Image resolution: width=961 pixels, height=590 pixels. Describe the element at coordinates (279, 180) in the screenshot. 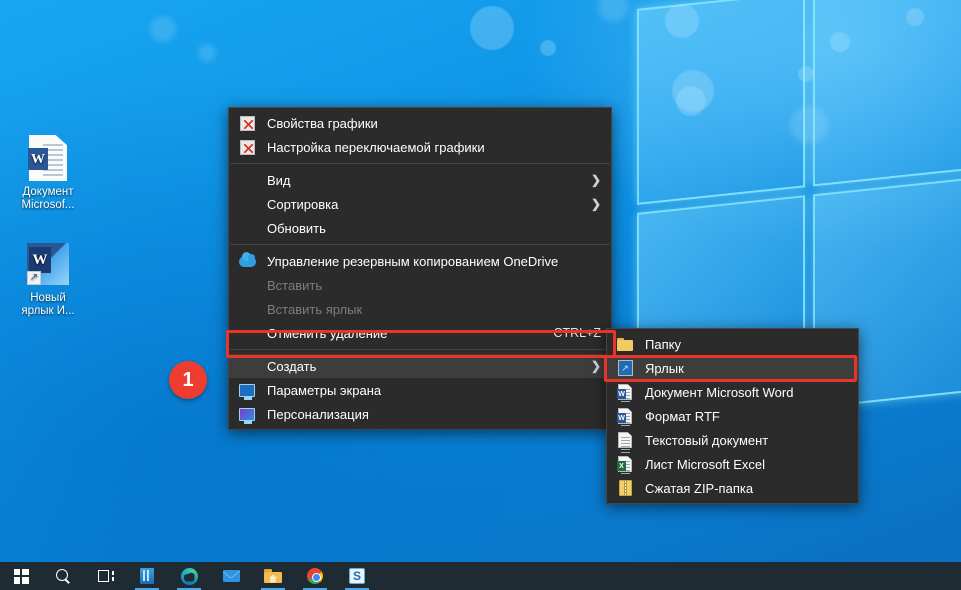

I see `menu-item-label: Вид` at that location.